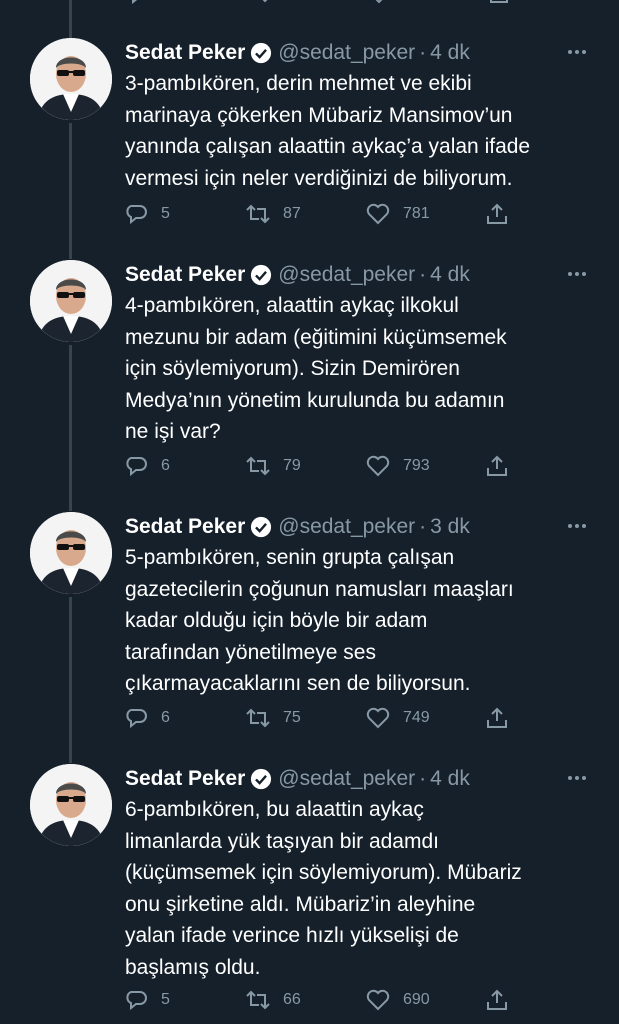  Describe the element at coordinates (290, 557) in the screenshot. I see `tweet-text-line: 5-pambıkören, senin grupta çalışan` at that location.